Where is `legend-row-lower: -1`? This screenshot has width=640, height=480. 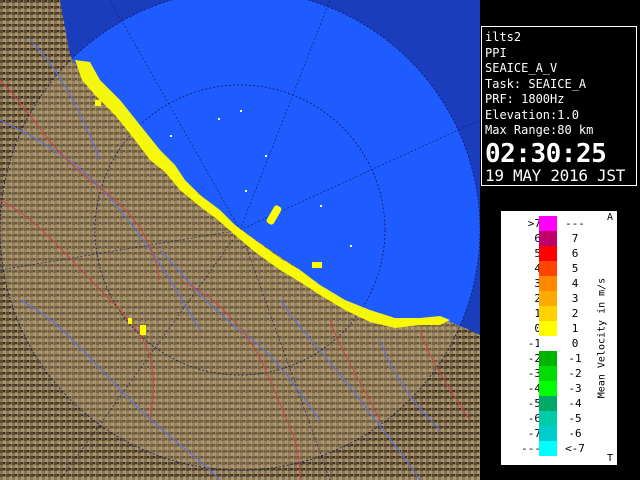 legend-row-lower: -1 is located at coordinates (534, 343).